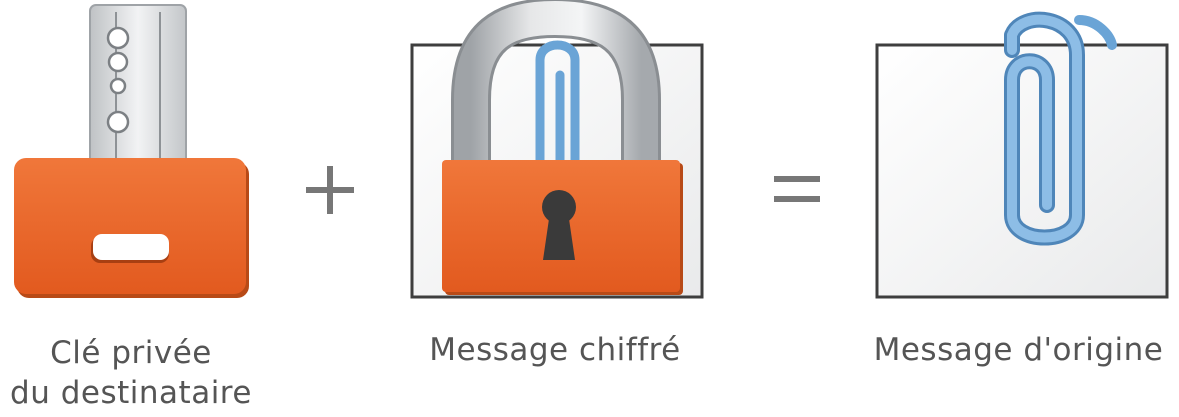 The width and height of the screenshot is (1179, 417). What do you see at coordinates (131, 373) in the screenshot?
I see `private-key-label: Clé privée du destinataire` at bounding box center [131, 373].